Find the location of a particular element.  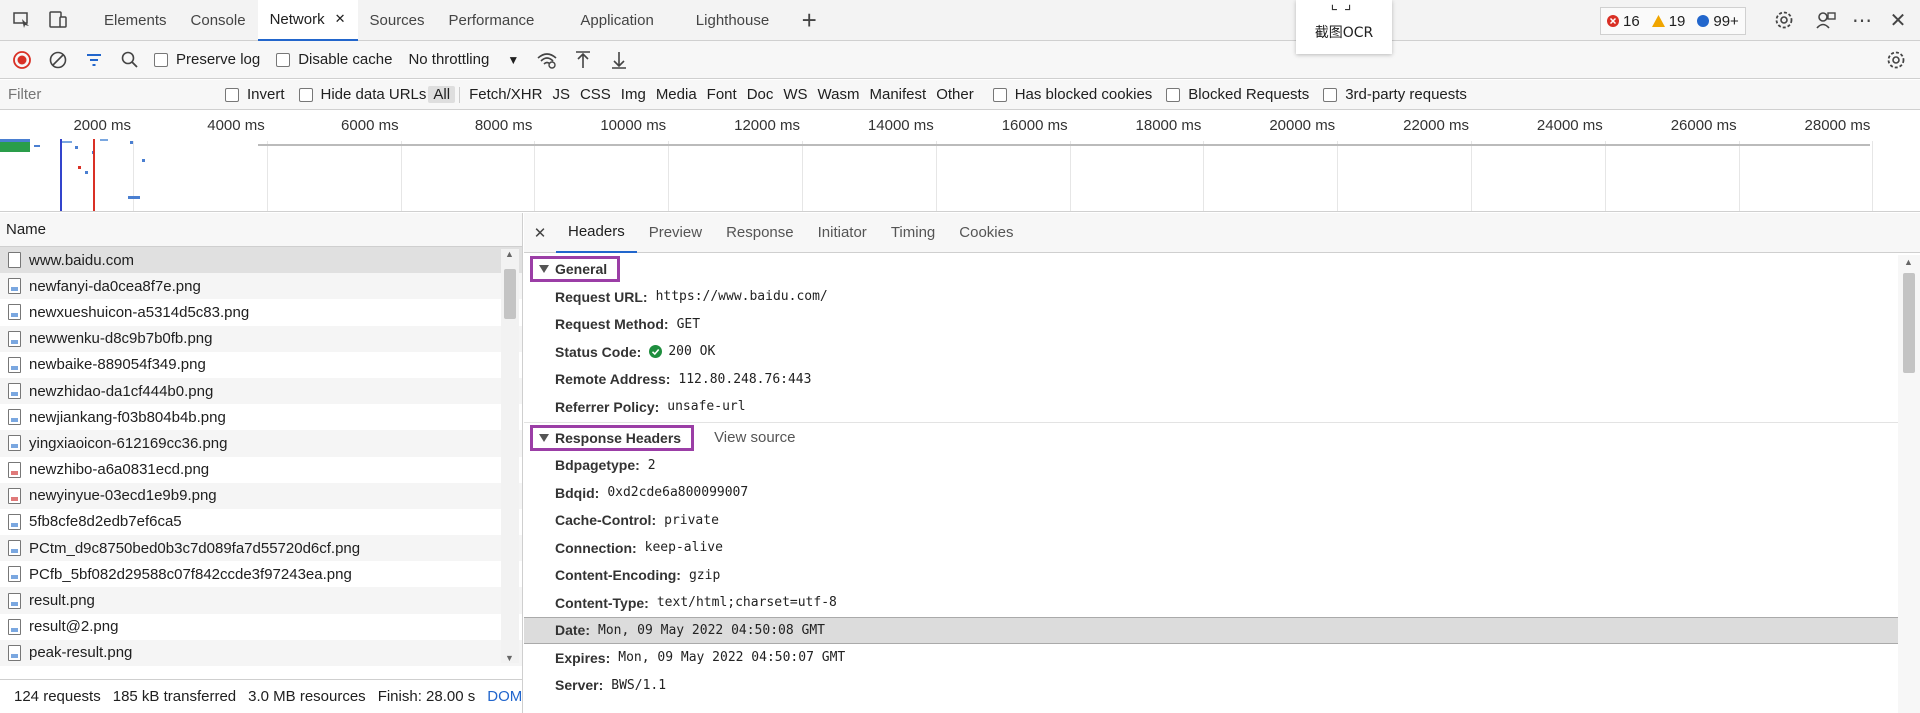

request-row: newyinyue-03ecd1e9b9.png is located at coordinates (261, 495).